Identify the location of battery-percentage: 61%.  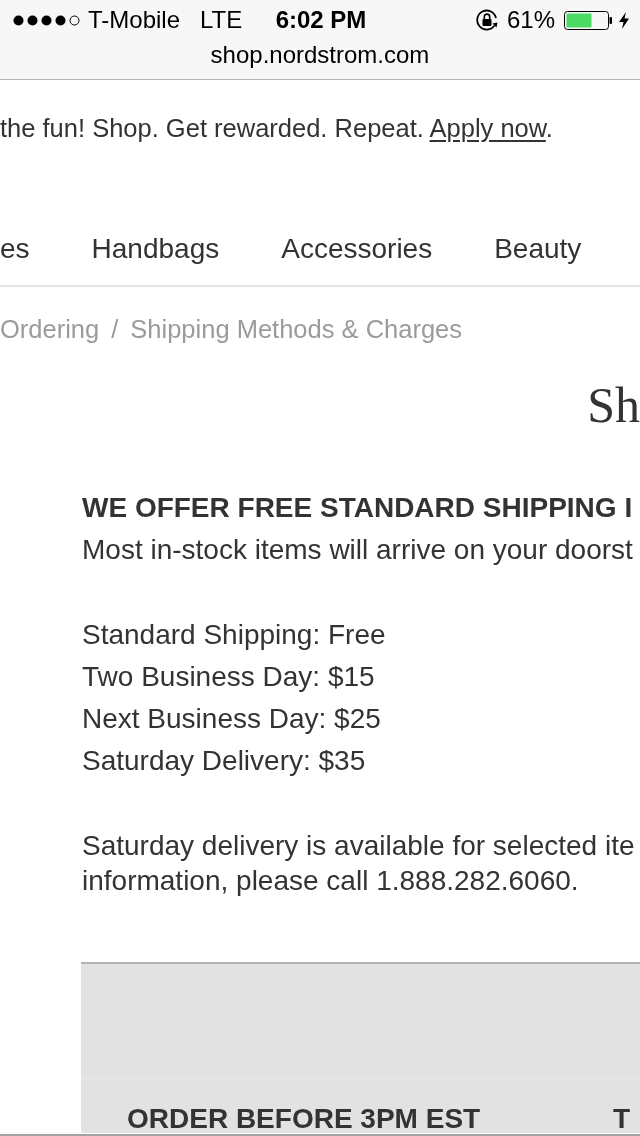
(530, 20).